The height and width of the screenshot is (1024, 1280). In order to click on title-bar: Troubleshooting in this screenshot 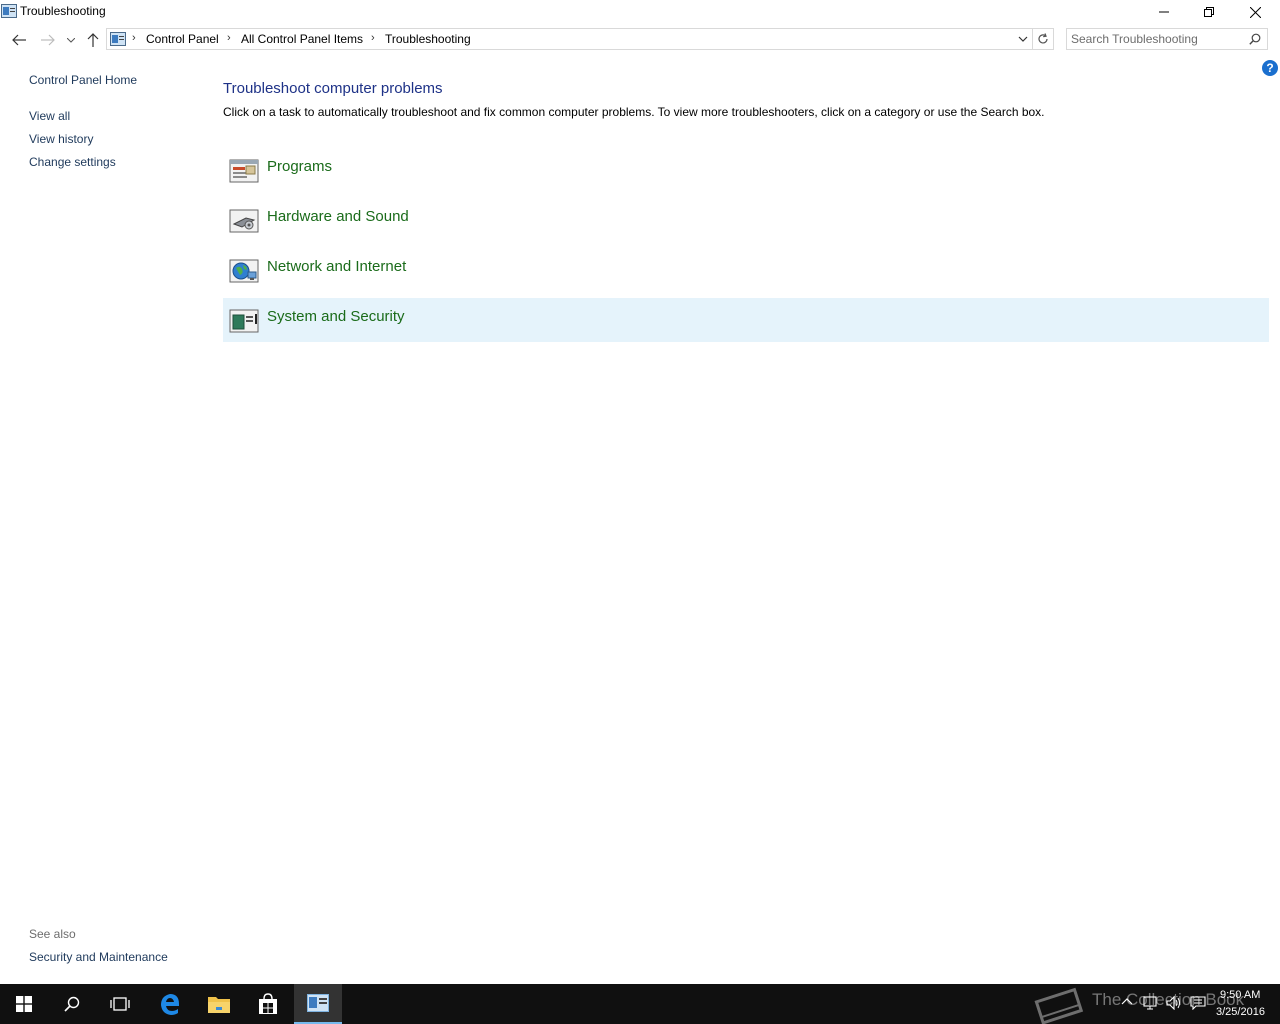, I will do `click(640, 12)`.